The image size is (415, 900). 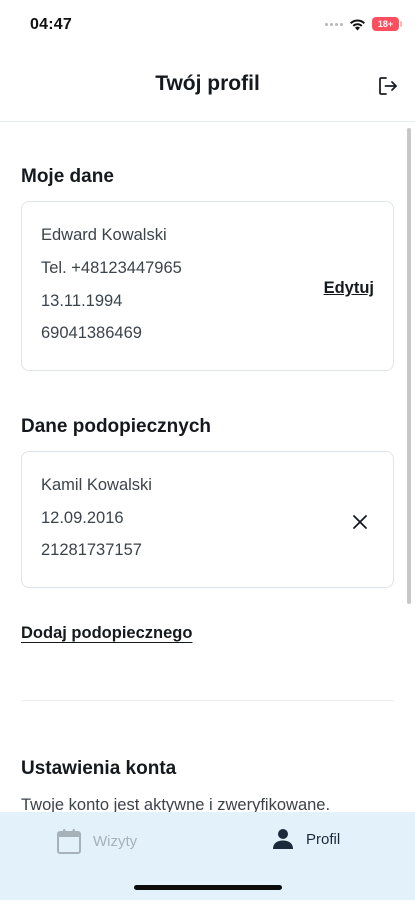 What do you see at coordinates (116, 426) in the screenshot?
I see `dependents-title: Dane podopiecznych` at bounding box center [116, 426].